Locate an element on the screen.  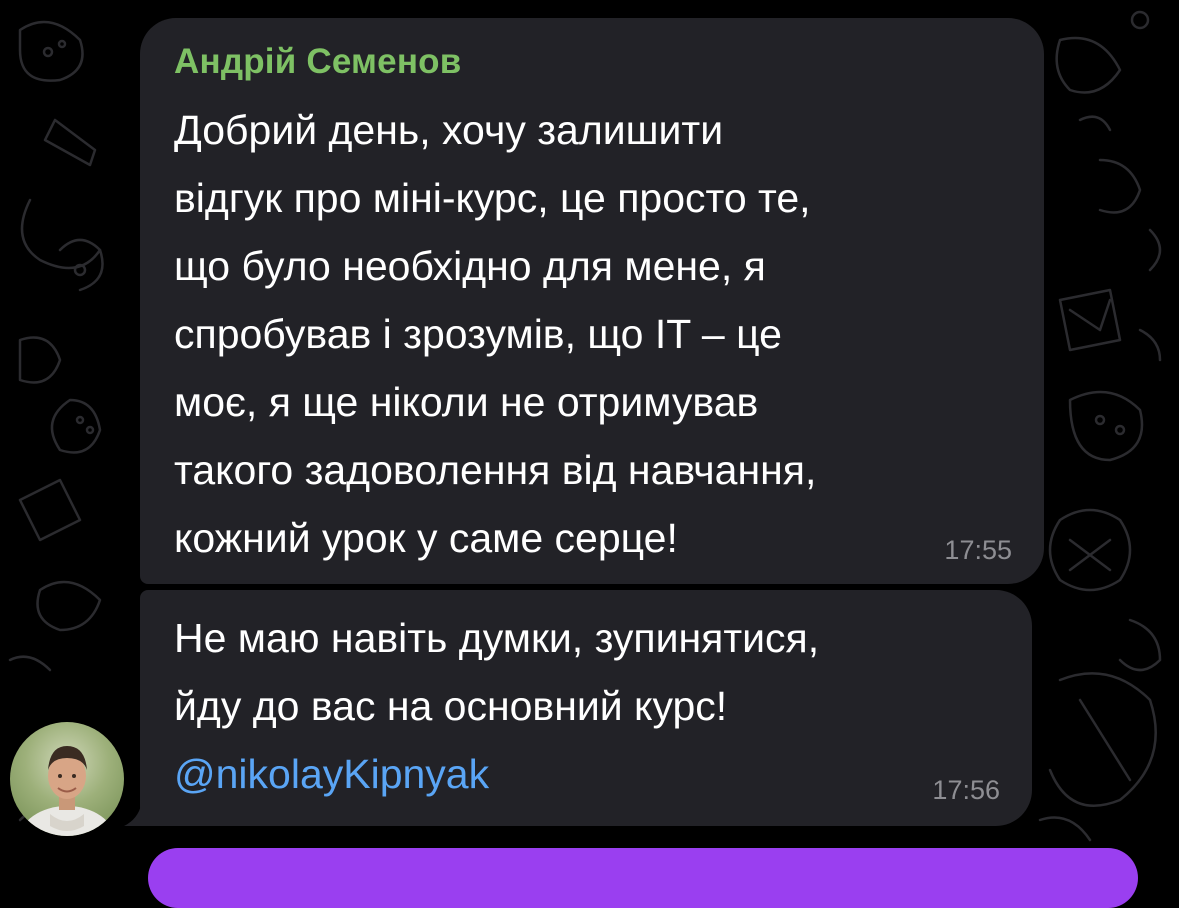
message-timestamp: 17:56 is located at coordinates (966, 790).